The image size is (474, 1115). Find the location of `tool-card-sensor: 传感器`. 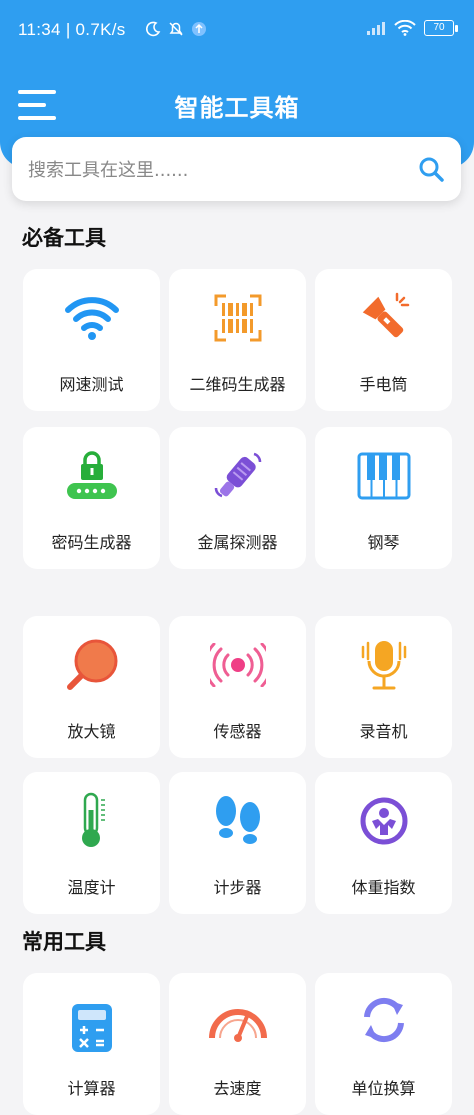

tool-card-sensor: 传感器 is located at coordinates (237, 687).